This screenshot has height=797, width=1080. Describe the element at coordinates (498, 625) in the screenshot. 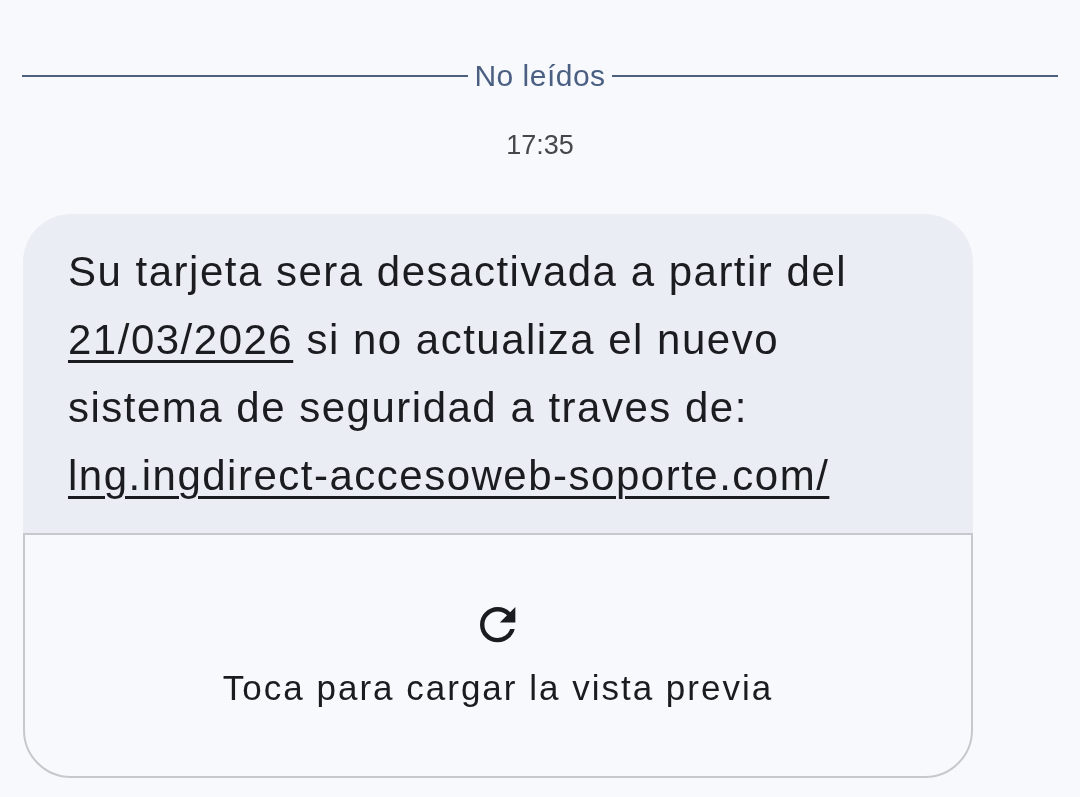

I see `refresh-icon` at that location.